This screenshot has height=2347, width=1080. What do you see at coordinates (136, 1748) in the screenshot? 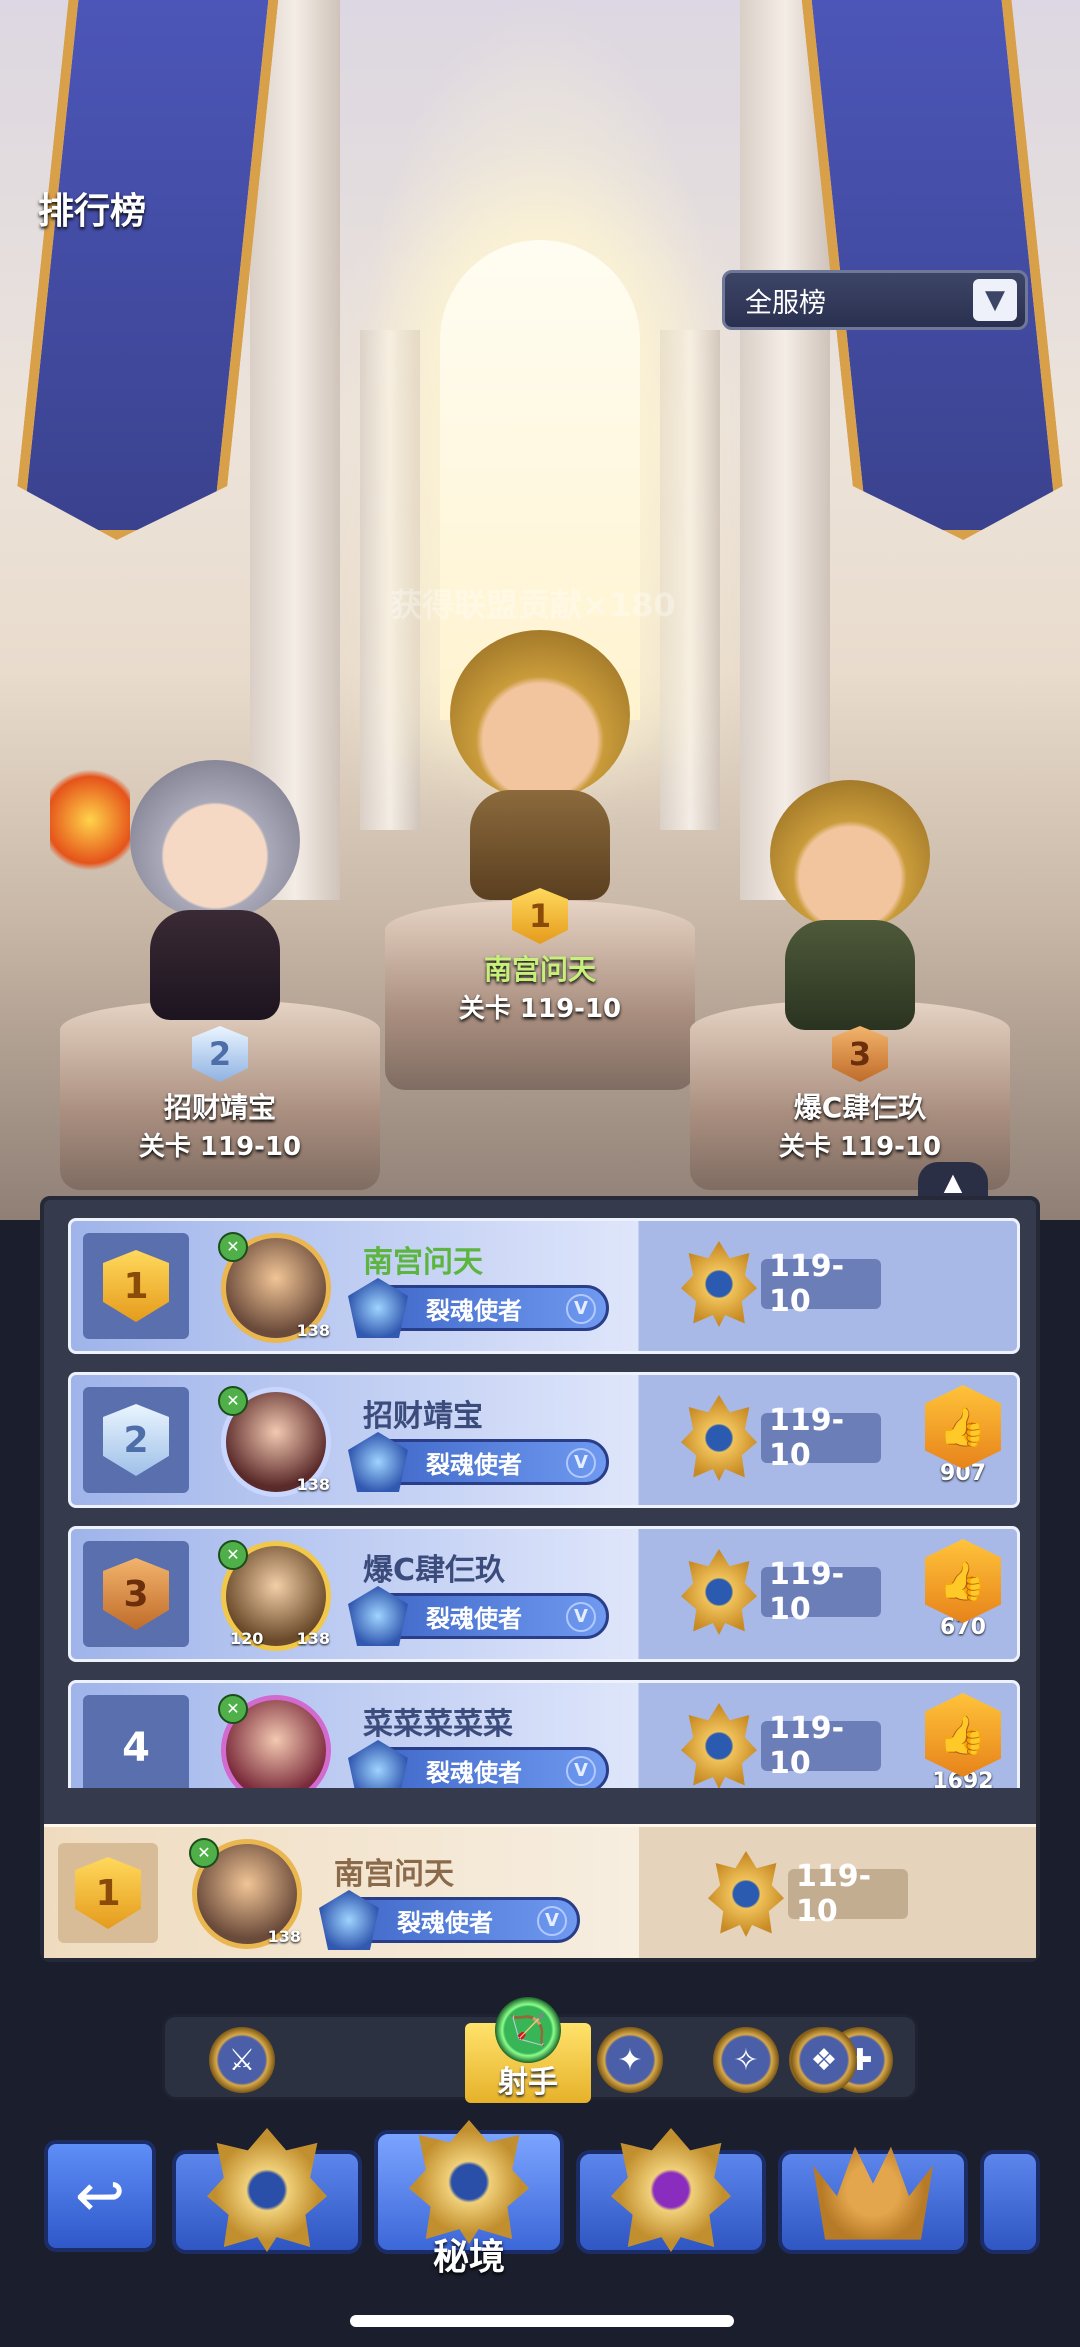
I see `rank-number: 4` at bounding box center [136, 1748].